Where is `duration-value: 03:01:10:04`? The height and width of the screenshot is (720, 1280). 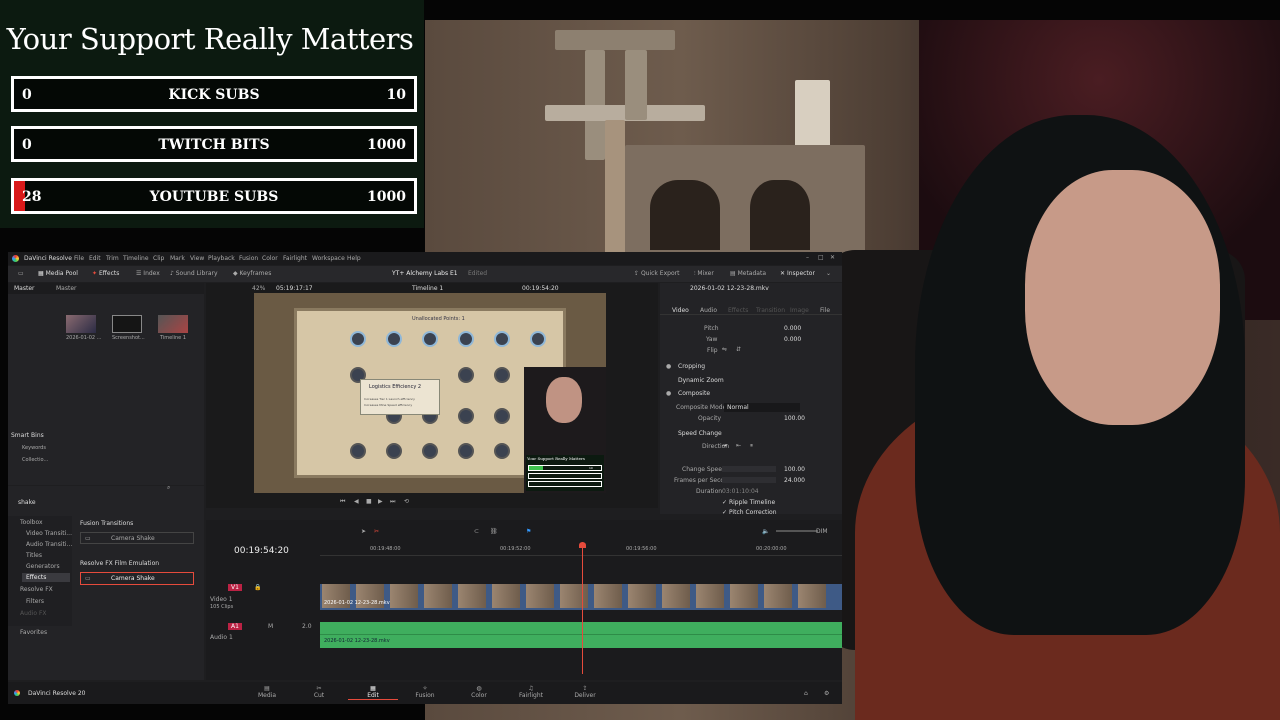 duration-value: 03:01:10:04 is located at coordinates (740, 491).